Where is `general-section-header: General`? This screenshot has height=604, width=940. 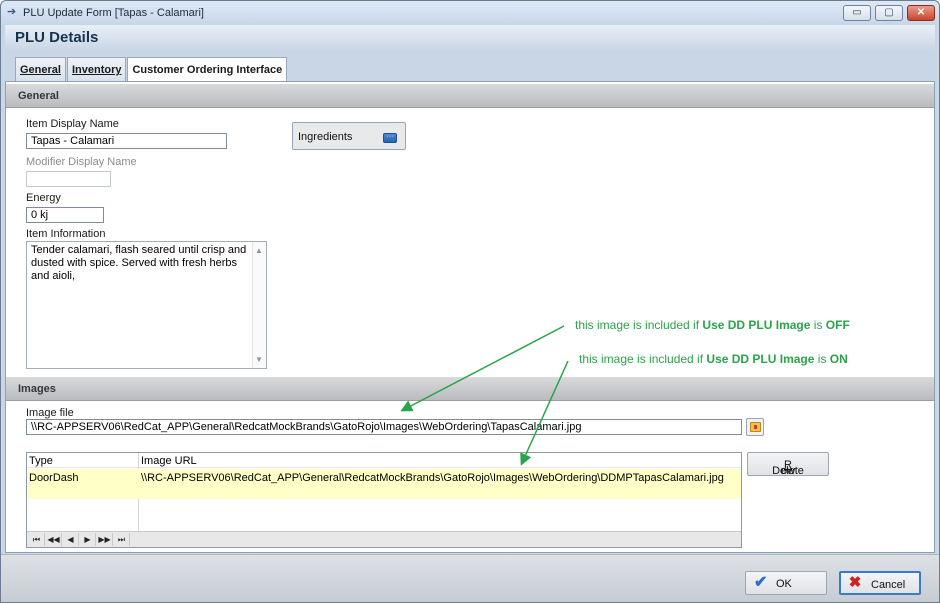 general-section-header: General is located at coordinates (470, 96).